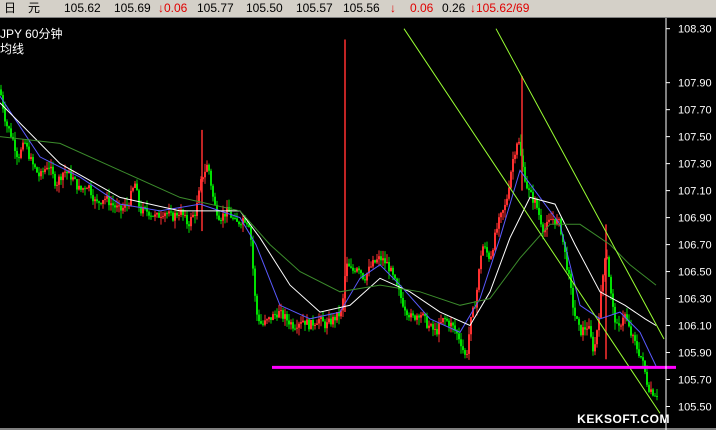  Describe the element at coordinates (361, 8) in the screenshot. I see `quote-field-9: 105.56` at that location.